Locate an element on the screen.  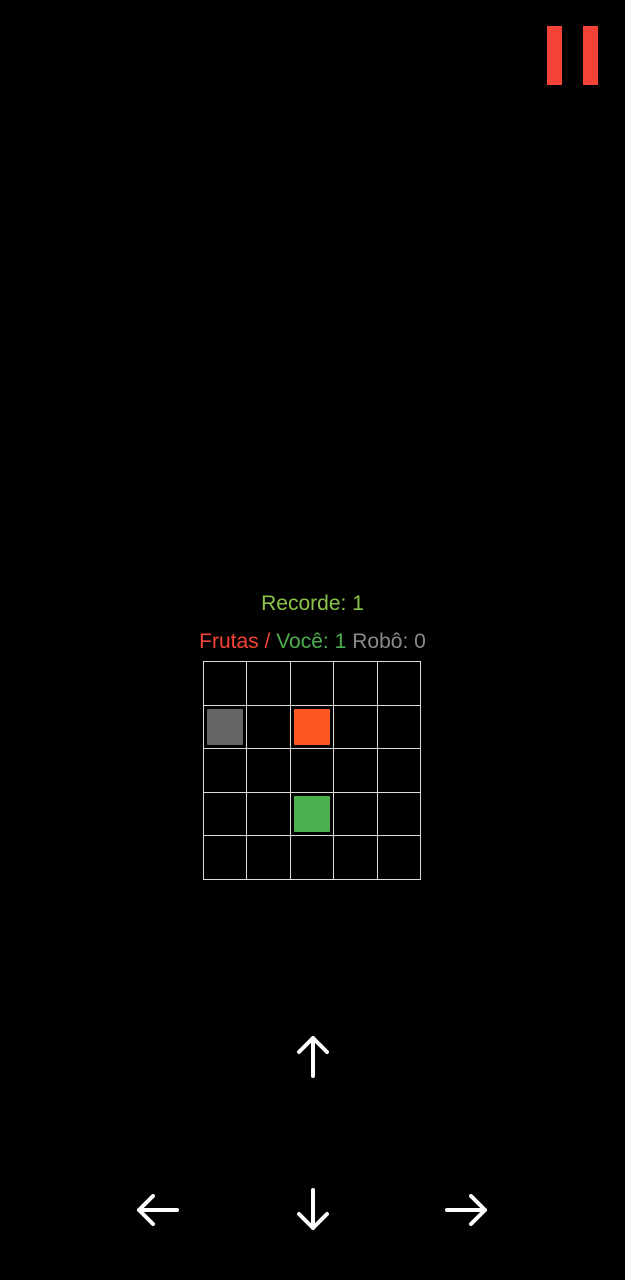
pause-icon is located at coordinates (554, 55).